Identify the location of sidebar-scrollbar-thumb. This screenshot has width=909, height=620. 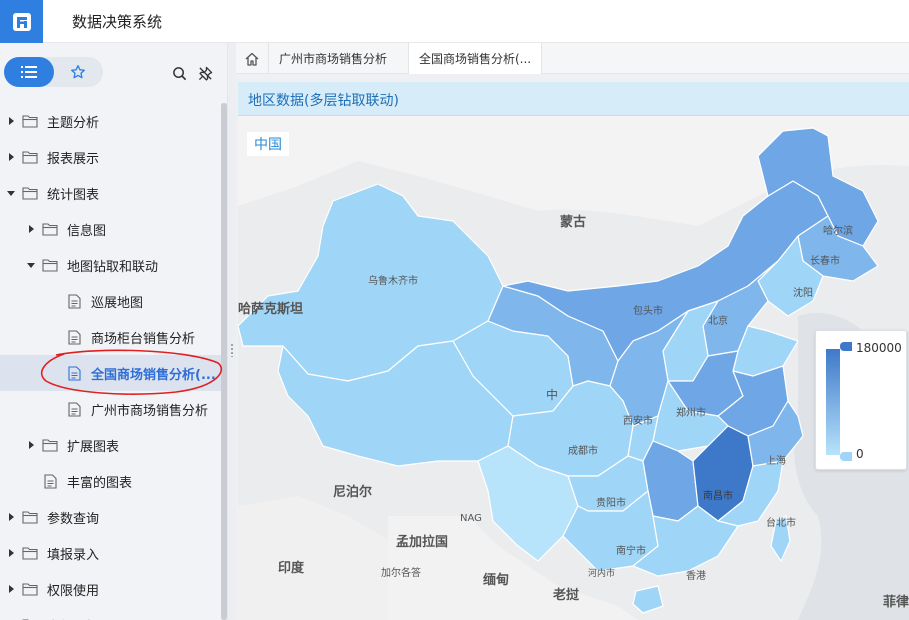
(224, 361).